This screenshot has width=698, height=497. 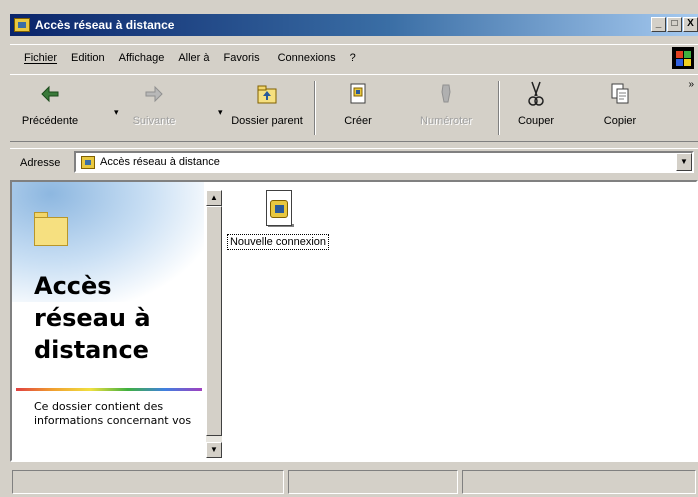 I want to click on back-button: Précédente, so click(x=50, y=103).